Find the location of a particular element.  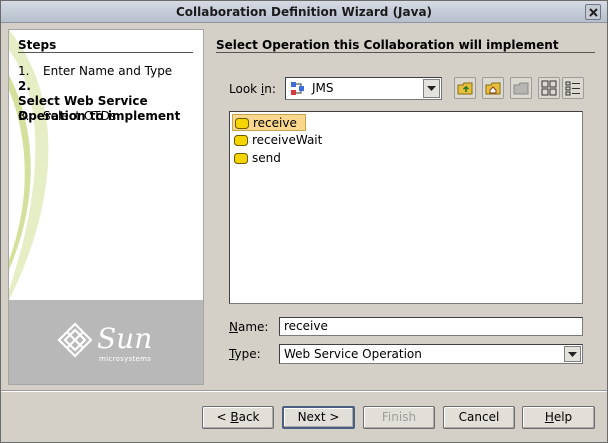

help-button: Help is located at coordinates (558, 417).